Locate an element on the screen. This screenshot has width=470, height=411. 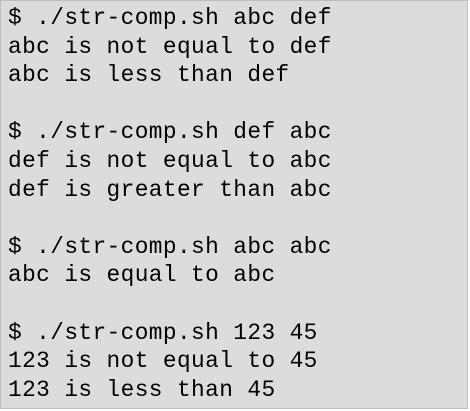
output-line: abc is not equal to def is located at coordinates (170, 46).